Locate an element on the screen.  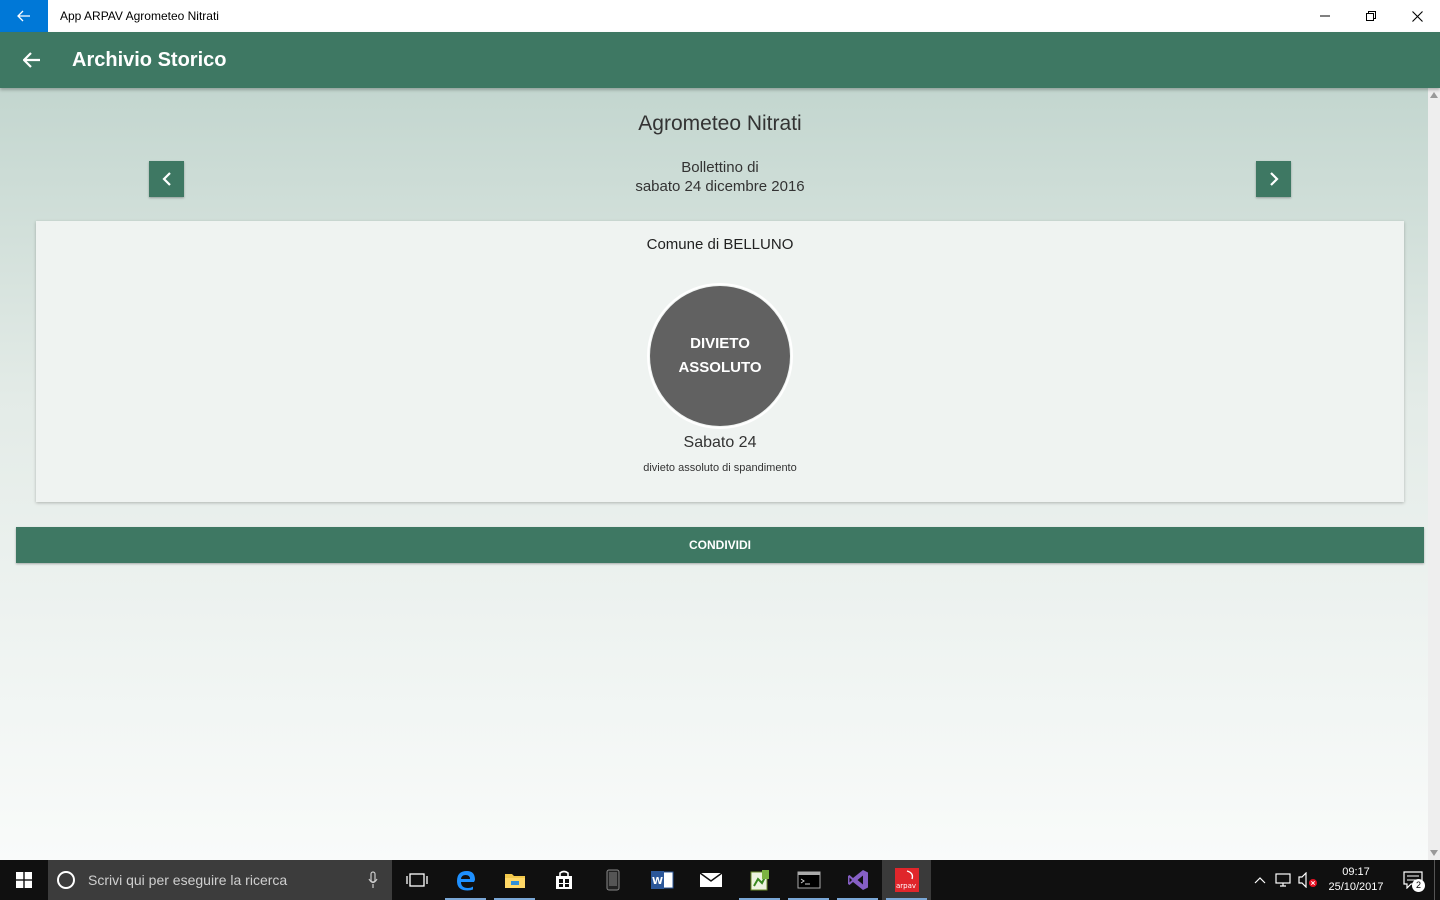
restore-icon is located at coordinates (1371, 16).